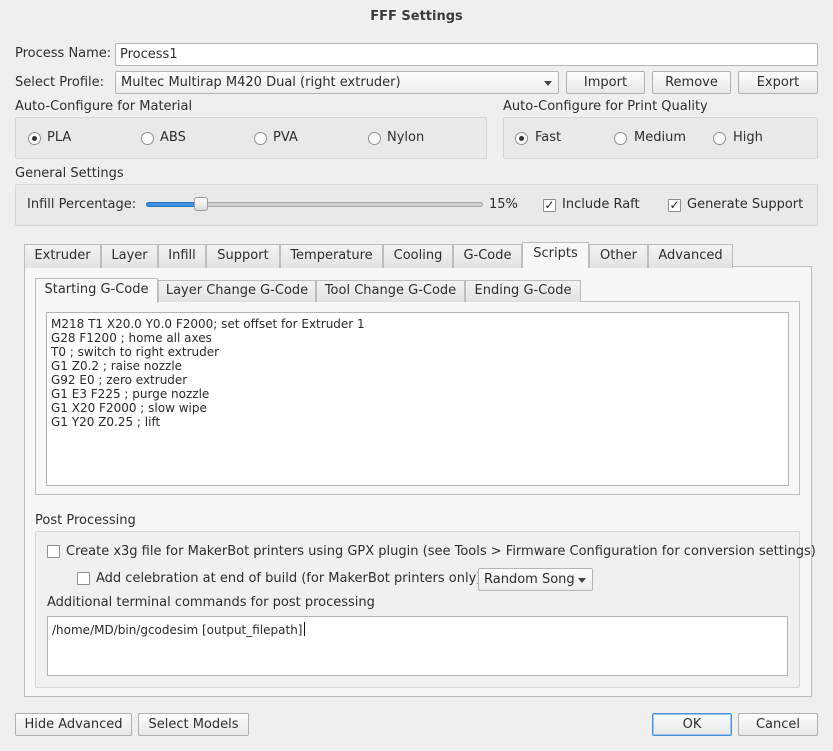 The width and height of the screenshot is (833, 751). I want to click on quality-label-high: High, so click(748, 137).